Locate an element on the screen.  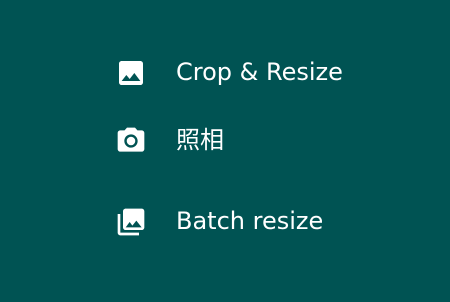
menu-item-crop-resize: Crop & Resize is located at coordinates (230, 72).